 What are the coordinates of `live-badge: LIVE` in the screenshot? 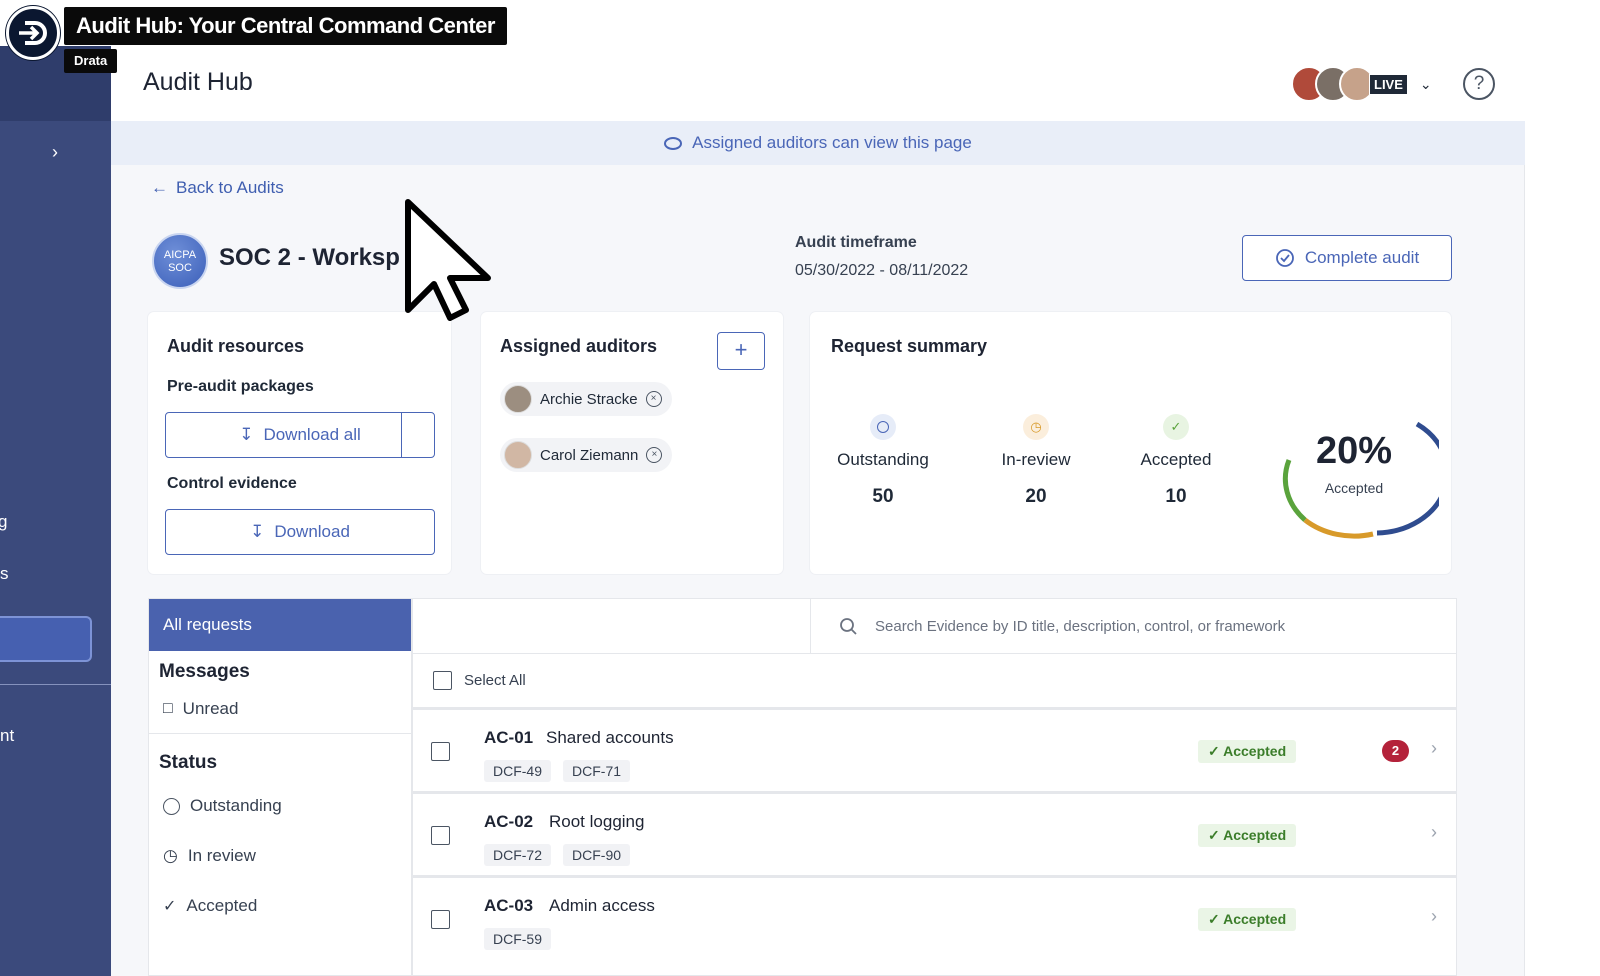 It's located at (1388, 84).